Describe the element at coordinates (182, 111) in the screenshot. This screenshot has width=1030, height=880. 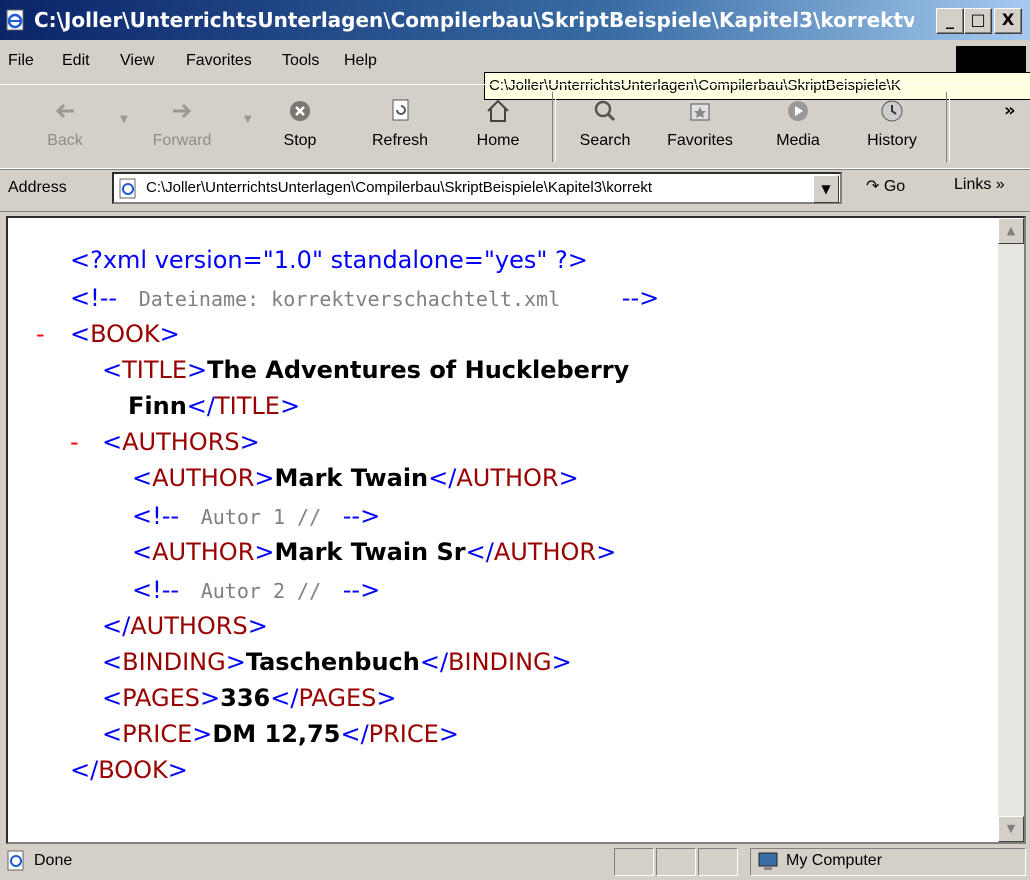
I see `forward-arrow-icon` at that location.